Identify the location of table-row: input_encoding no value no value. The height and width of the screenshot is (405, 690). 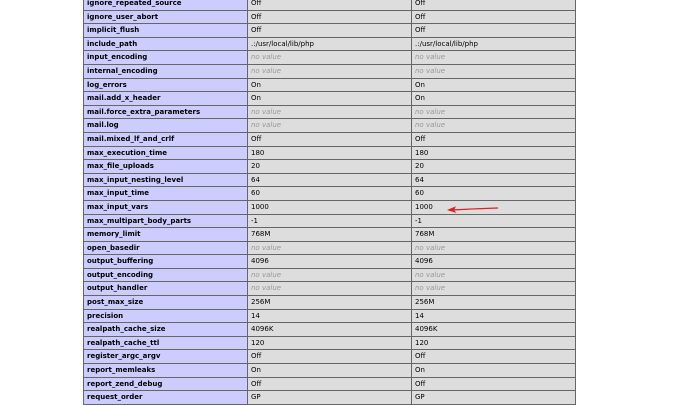
(329, 57).